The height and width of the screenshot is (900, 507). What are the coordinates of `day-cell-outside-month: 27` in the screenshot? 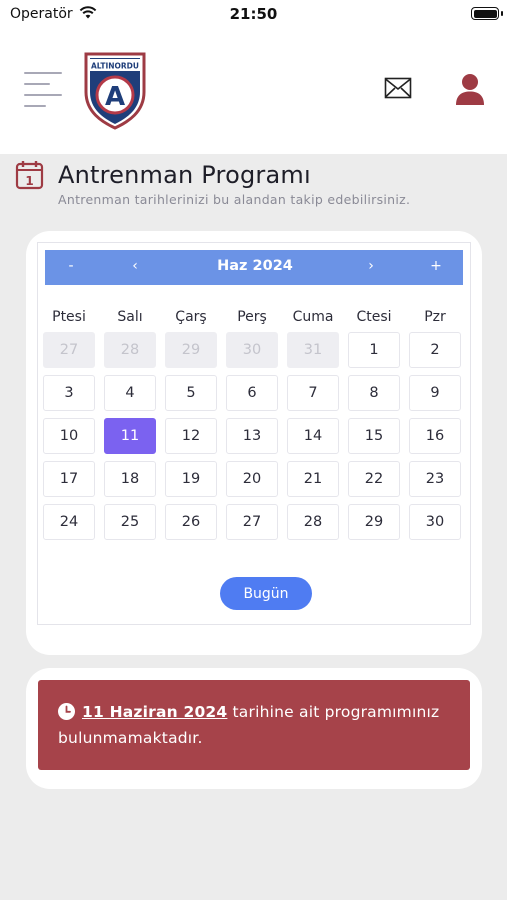 It's located at (69, 350).